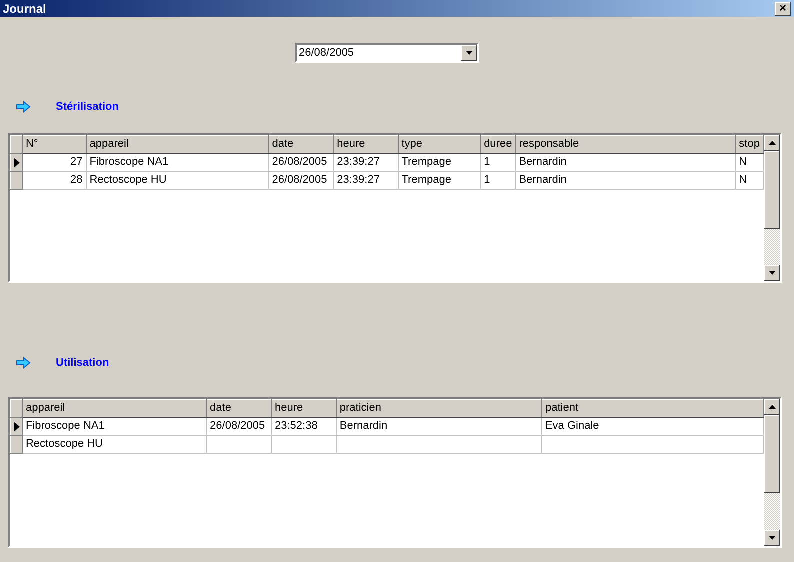 This screenshot has height=562, width=794. What do you see at coordinates (54, 181) in the screenshot?
I see `table-cell: 28` at bounding box center [54, 181].